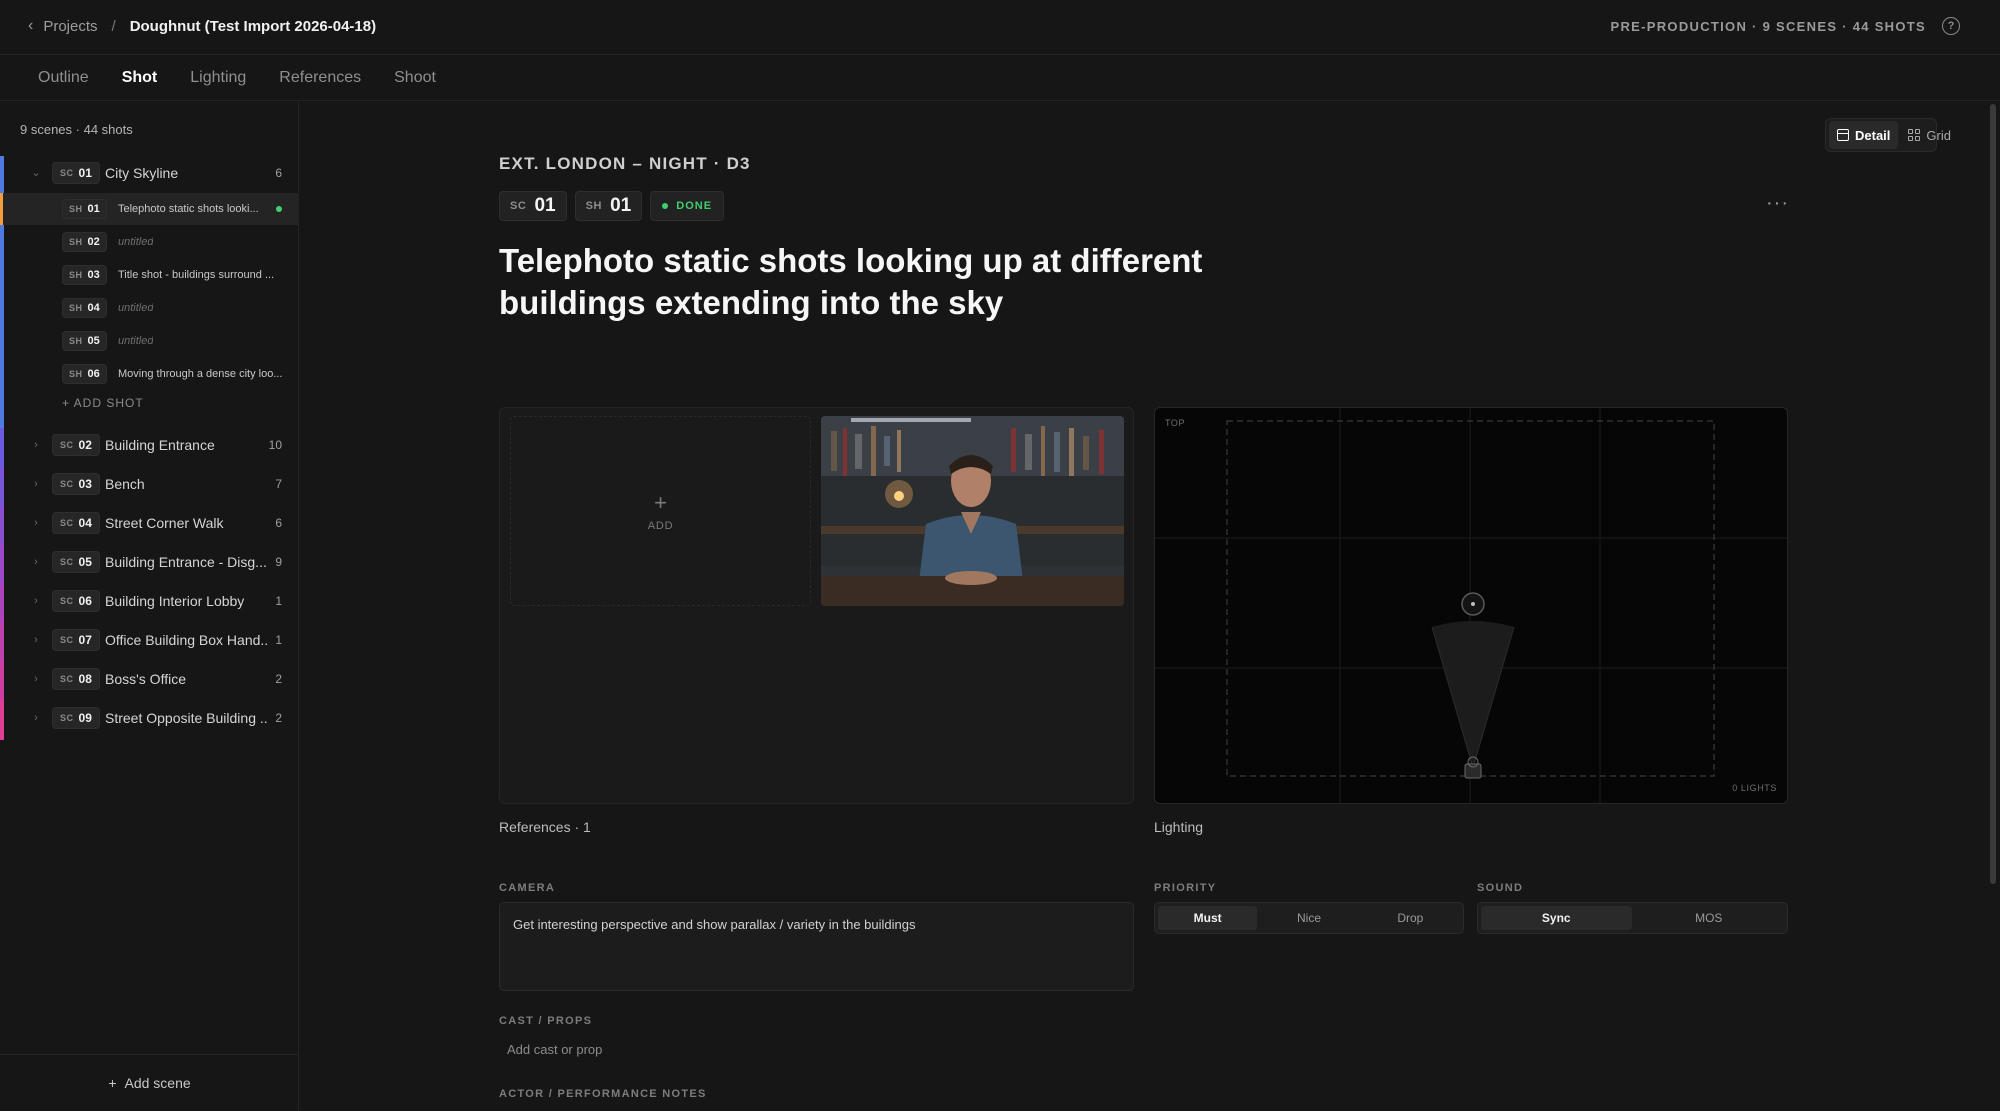 The height and width of the screenshot is (1111, 2000). What do you see at coordinates (36, 172) in the screenshot?
I see `chevron-down-icon: ⌄` at bounding box center [36, 172].